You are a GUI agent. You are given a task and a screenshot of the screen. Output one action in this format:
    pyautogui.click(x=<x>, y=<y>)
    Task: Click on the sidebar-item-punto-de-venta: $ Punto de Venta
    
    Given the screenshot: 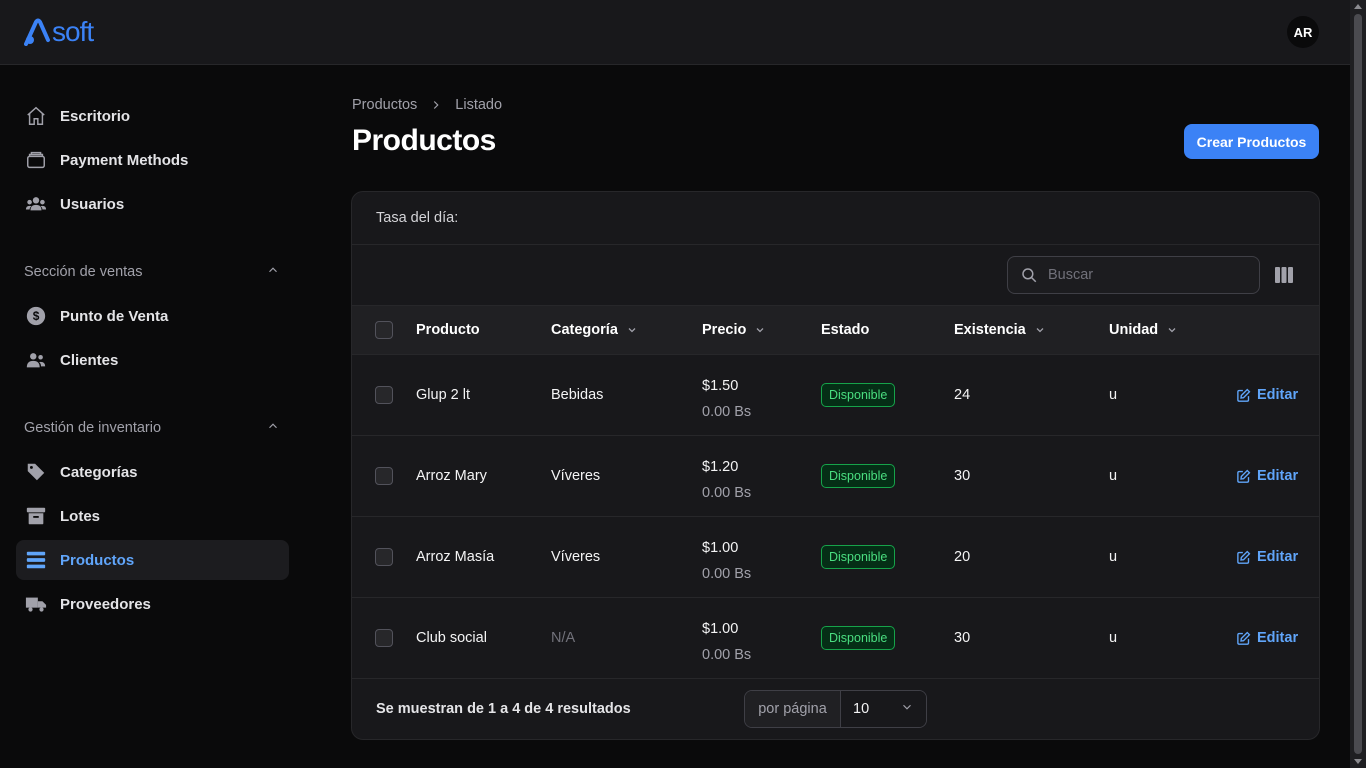 What is the action you would take?
    pyautogui.click(x=152, y=316)
    